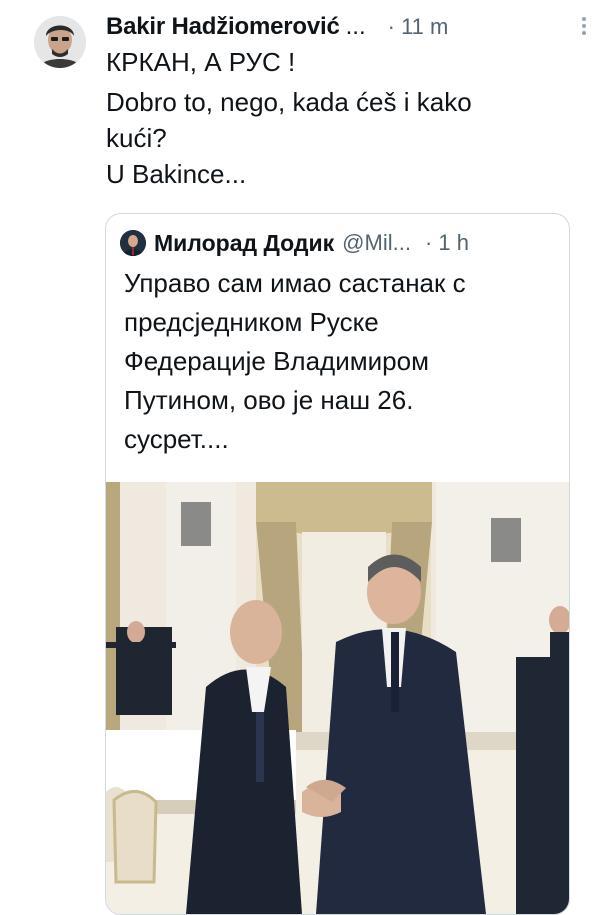 The image size is (600, 915). I want to click on author-name: Bakir Hadžiomerović, so click(223, 27).